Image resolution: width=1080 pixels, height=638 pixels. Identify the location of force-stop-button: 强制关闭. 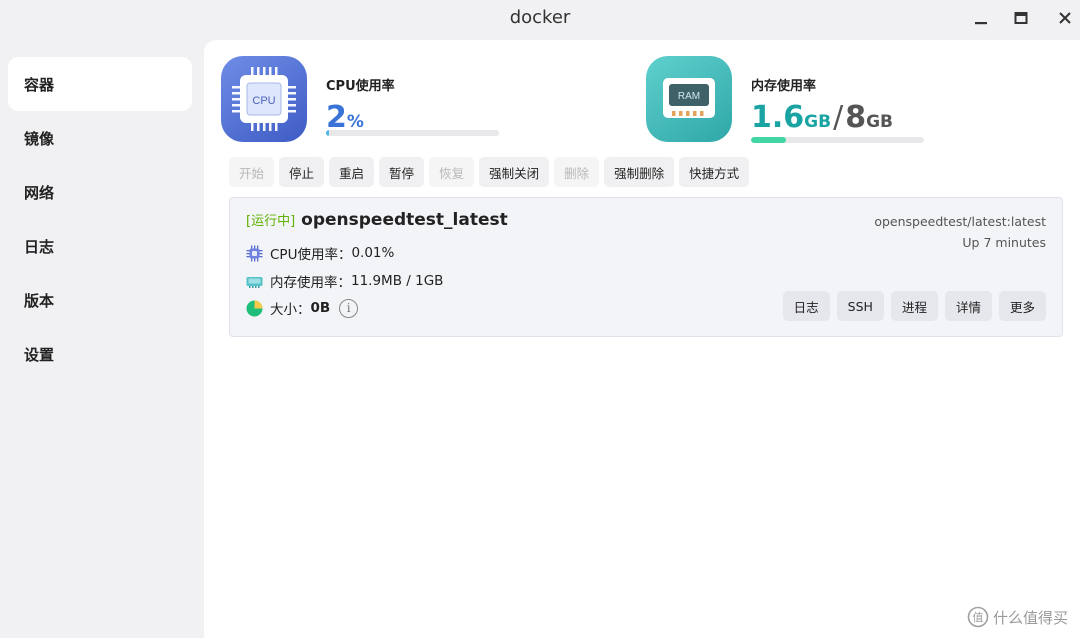
(514, 172).